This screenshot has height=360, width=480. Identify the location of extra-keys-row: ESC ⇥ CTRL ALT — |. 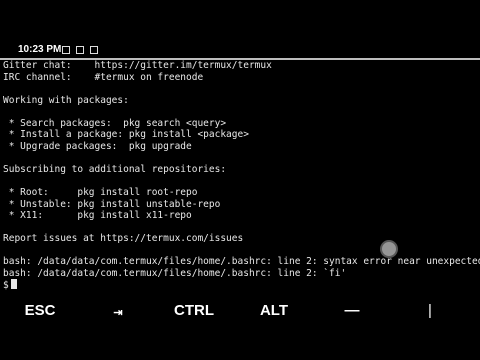
(240, 310).